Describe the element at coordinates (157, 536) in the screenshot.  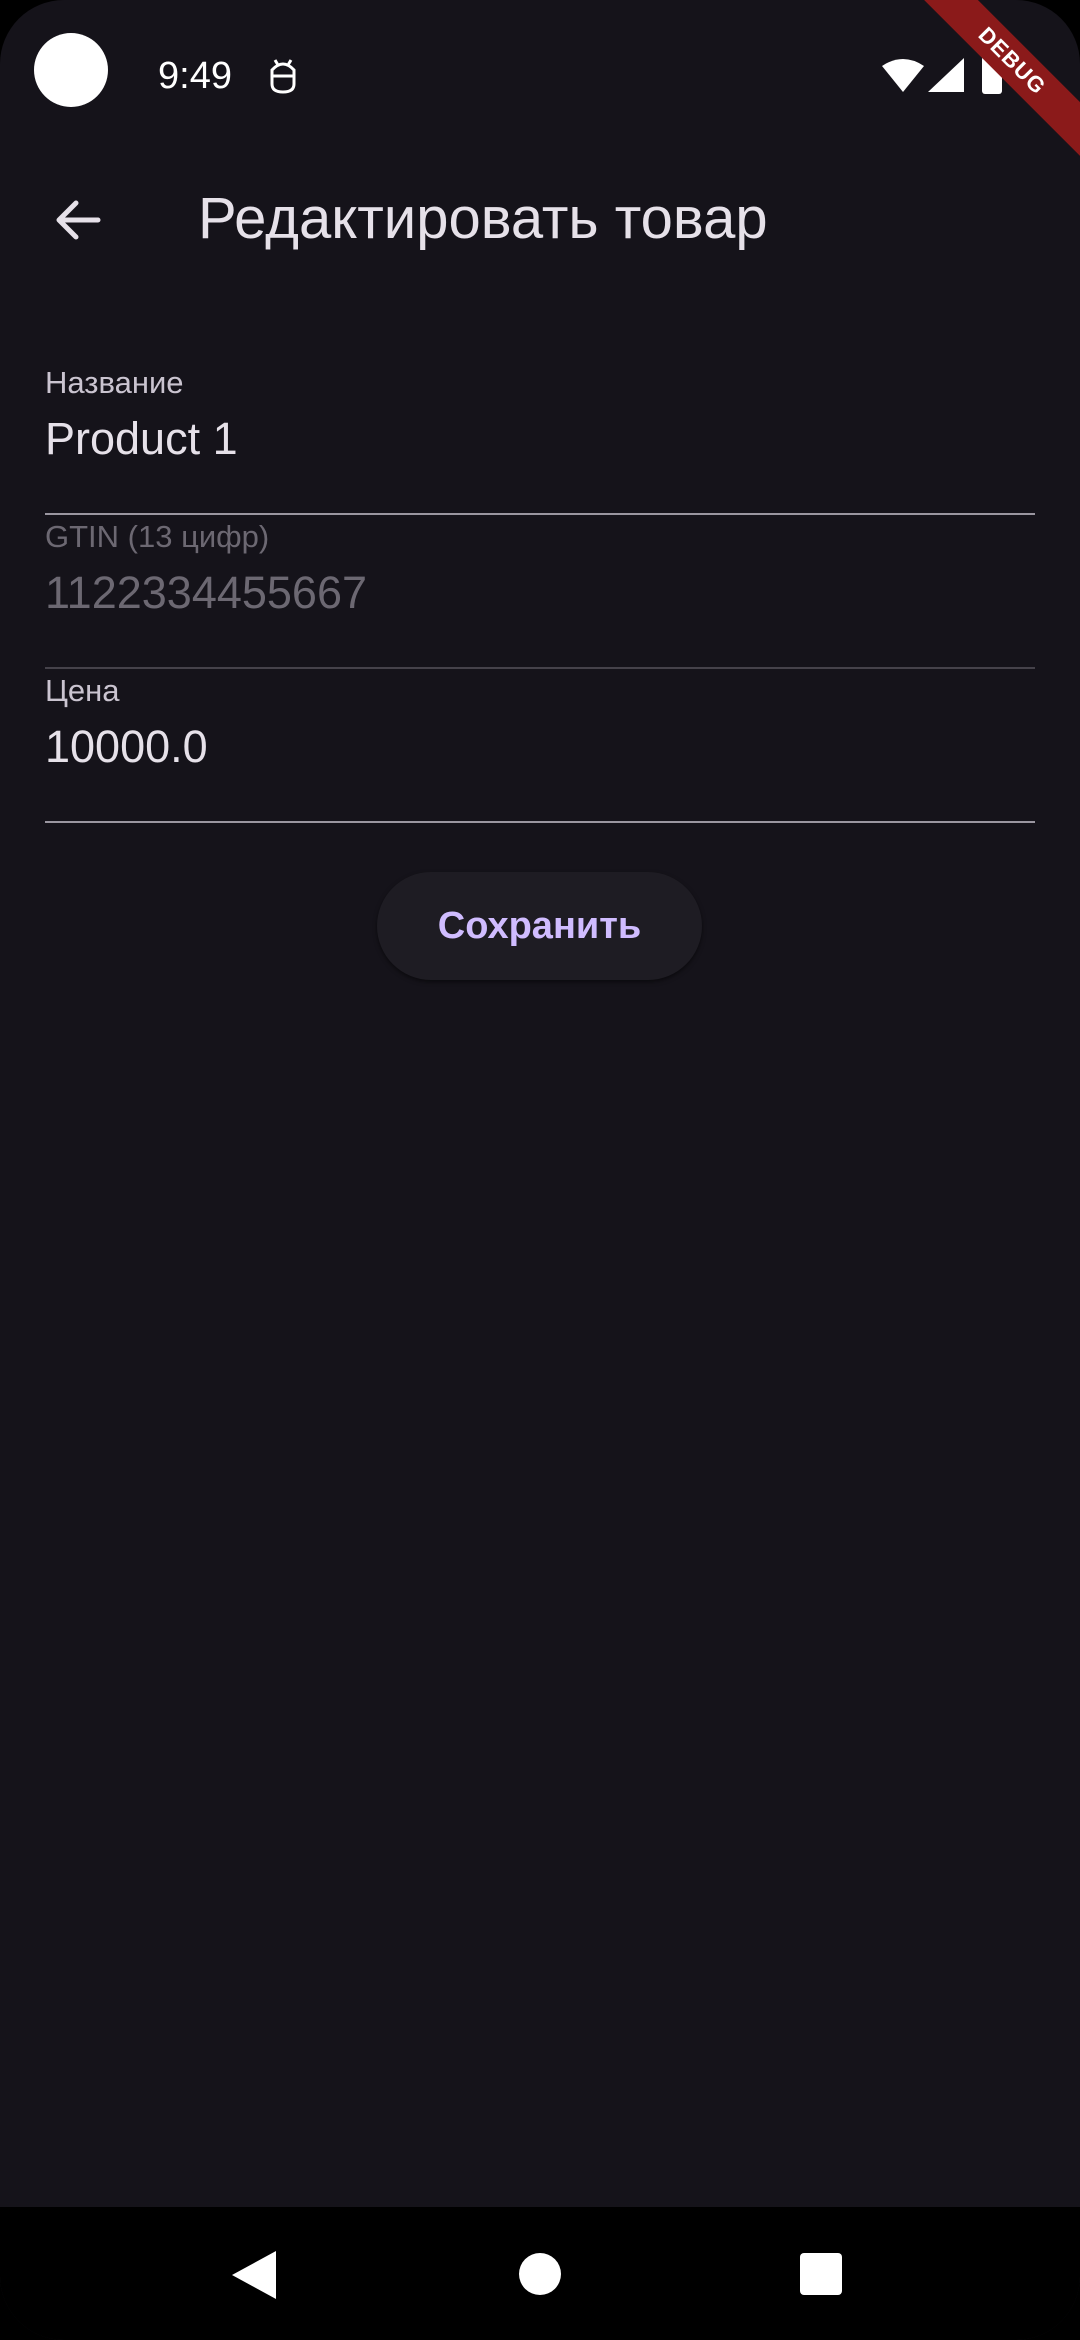
I see `gtin-label: GTIN (13 цифр)` at that location.